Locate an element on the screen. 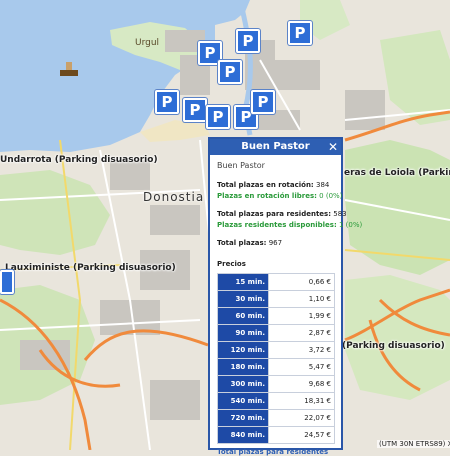 Image resolution: width=450 pixels, height=456 pixels. rotation-free-row: Plazas en rotación libres: 0 (0%) is located at coordinates (279, 196).